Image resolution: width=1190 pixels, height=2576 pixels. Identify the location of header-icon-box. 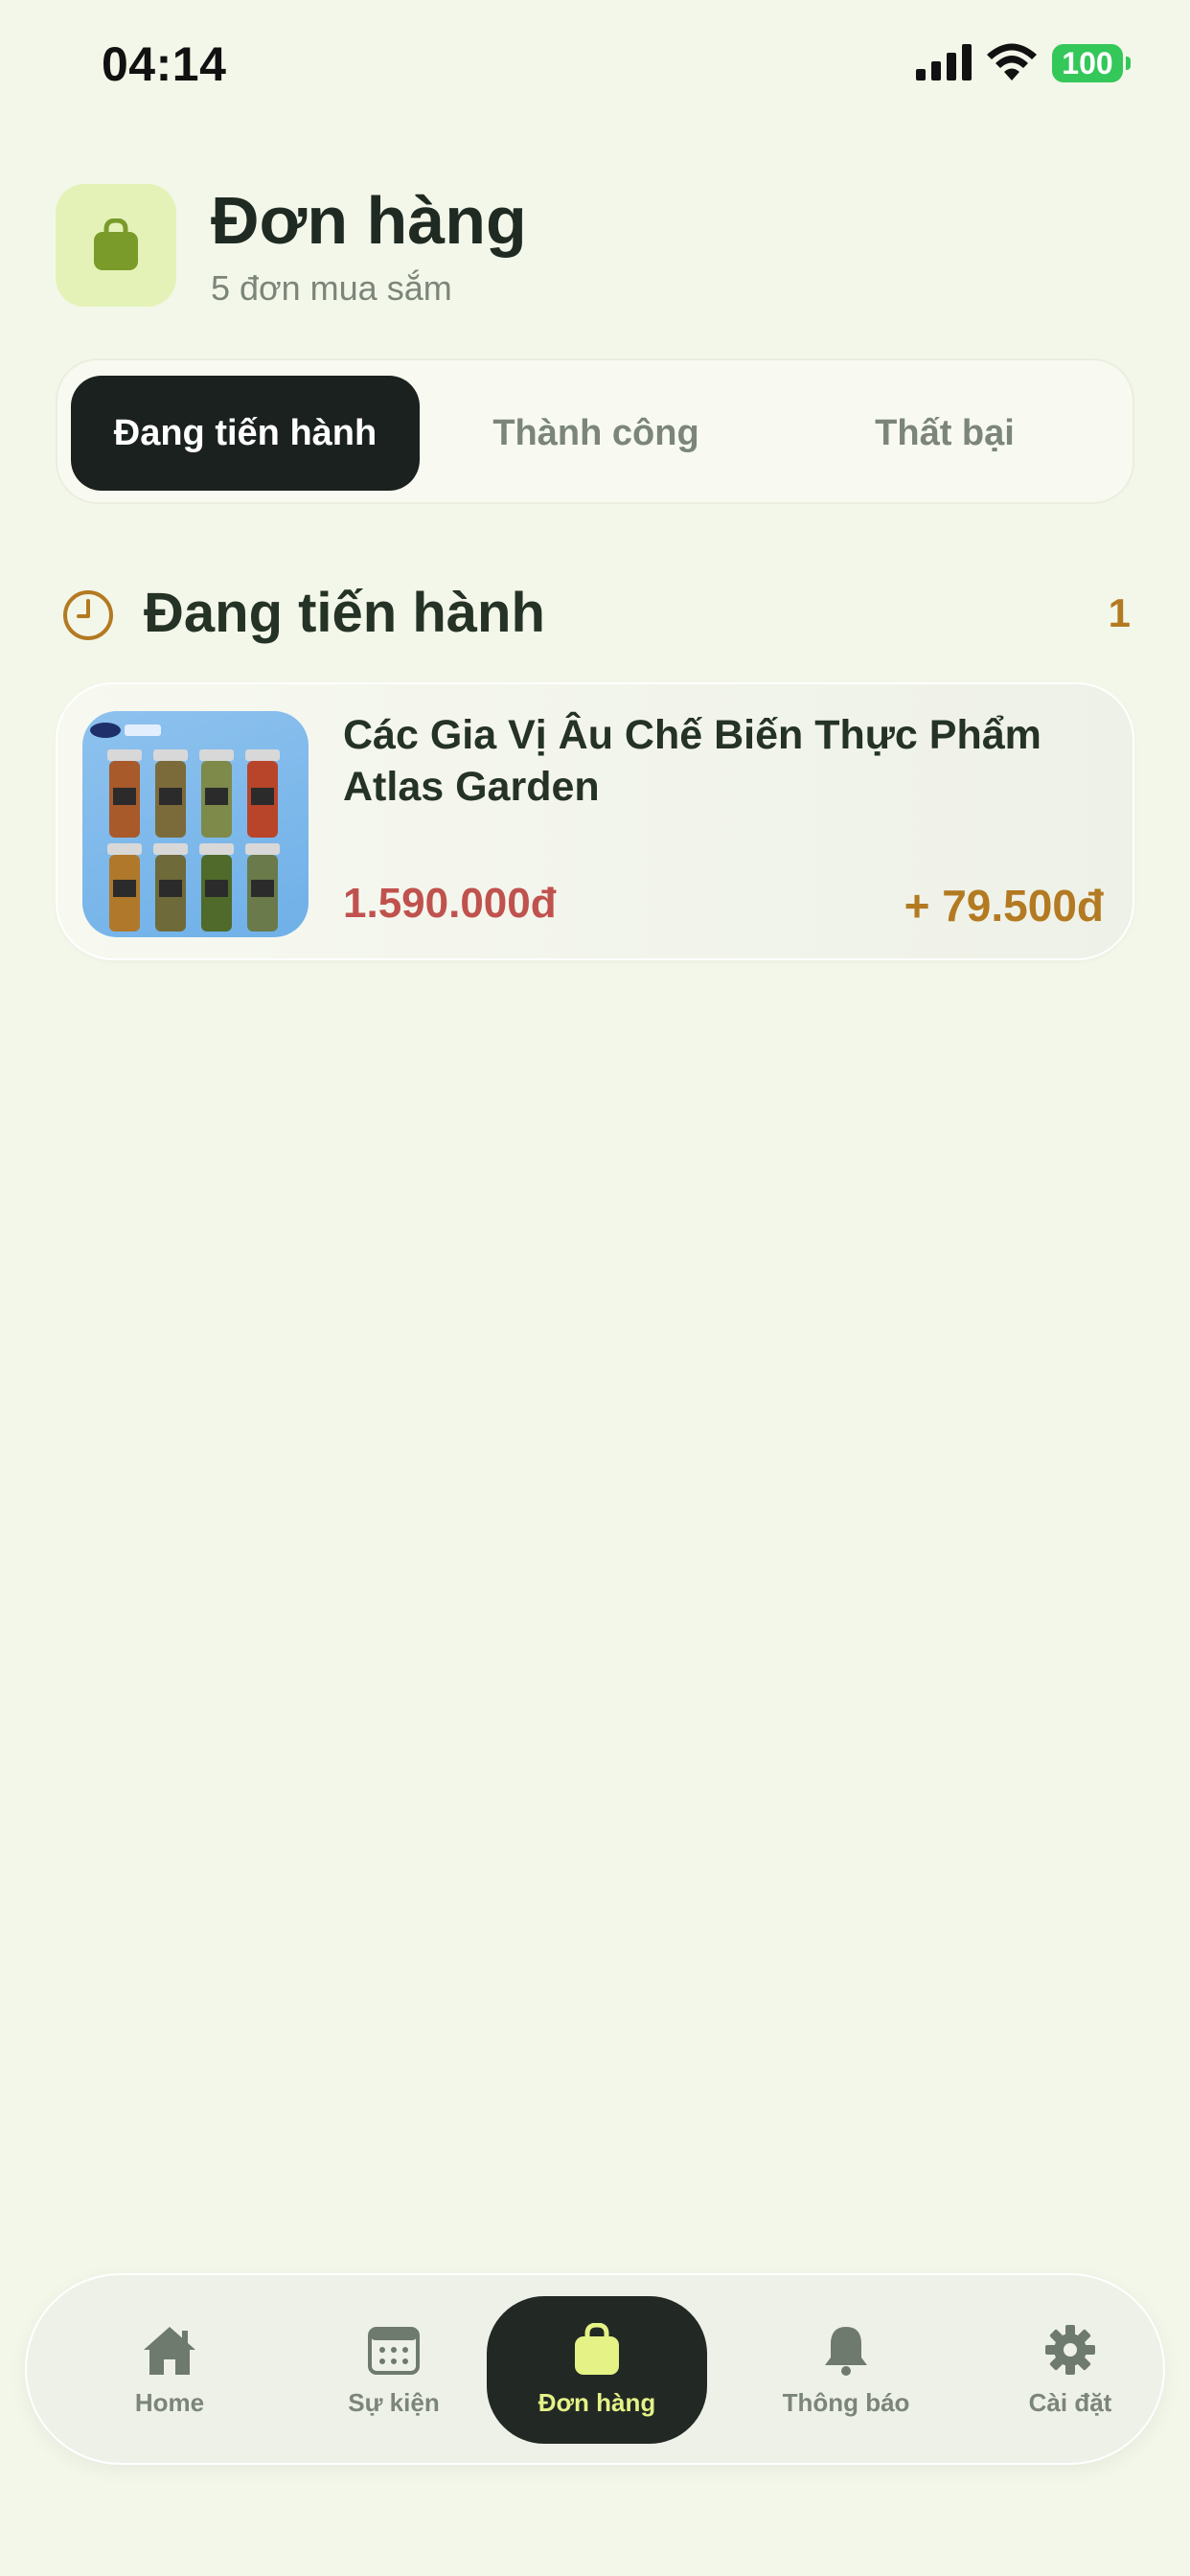
(116, 245).